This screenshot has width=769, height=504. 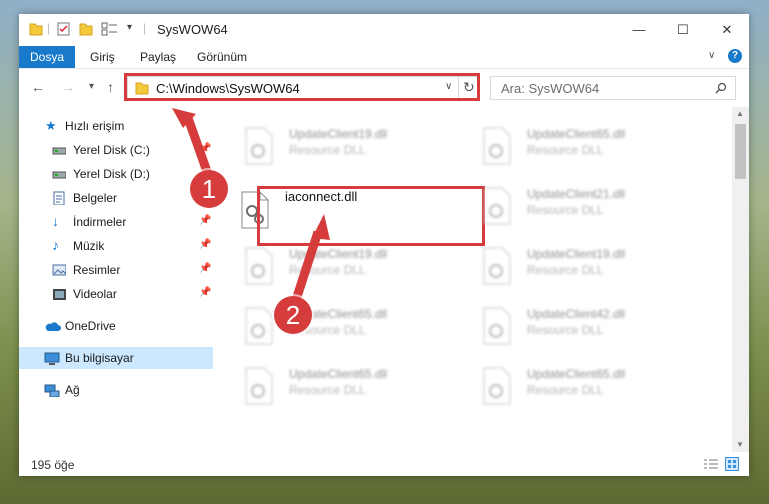 What do you see at coordinates (293, 315) in the screenshot?
I see `callout-2: 2` at bounding box center [293, 315].